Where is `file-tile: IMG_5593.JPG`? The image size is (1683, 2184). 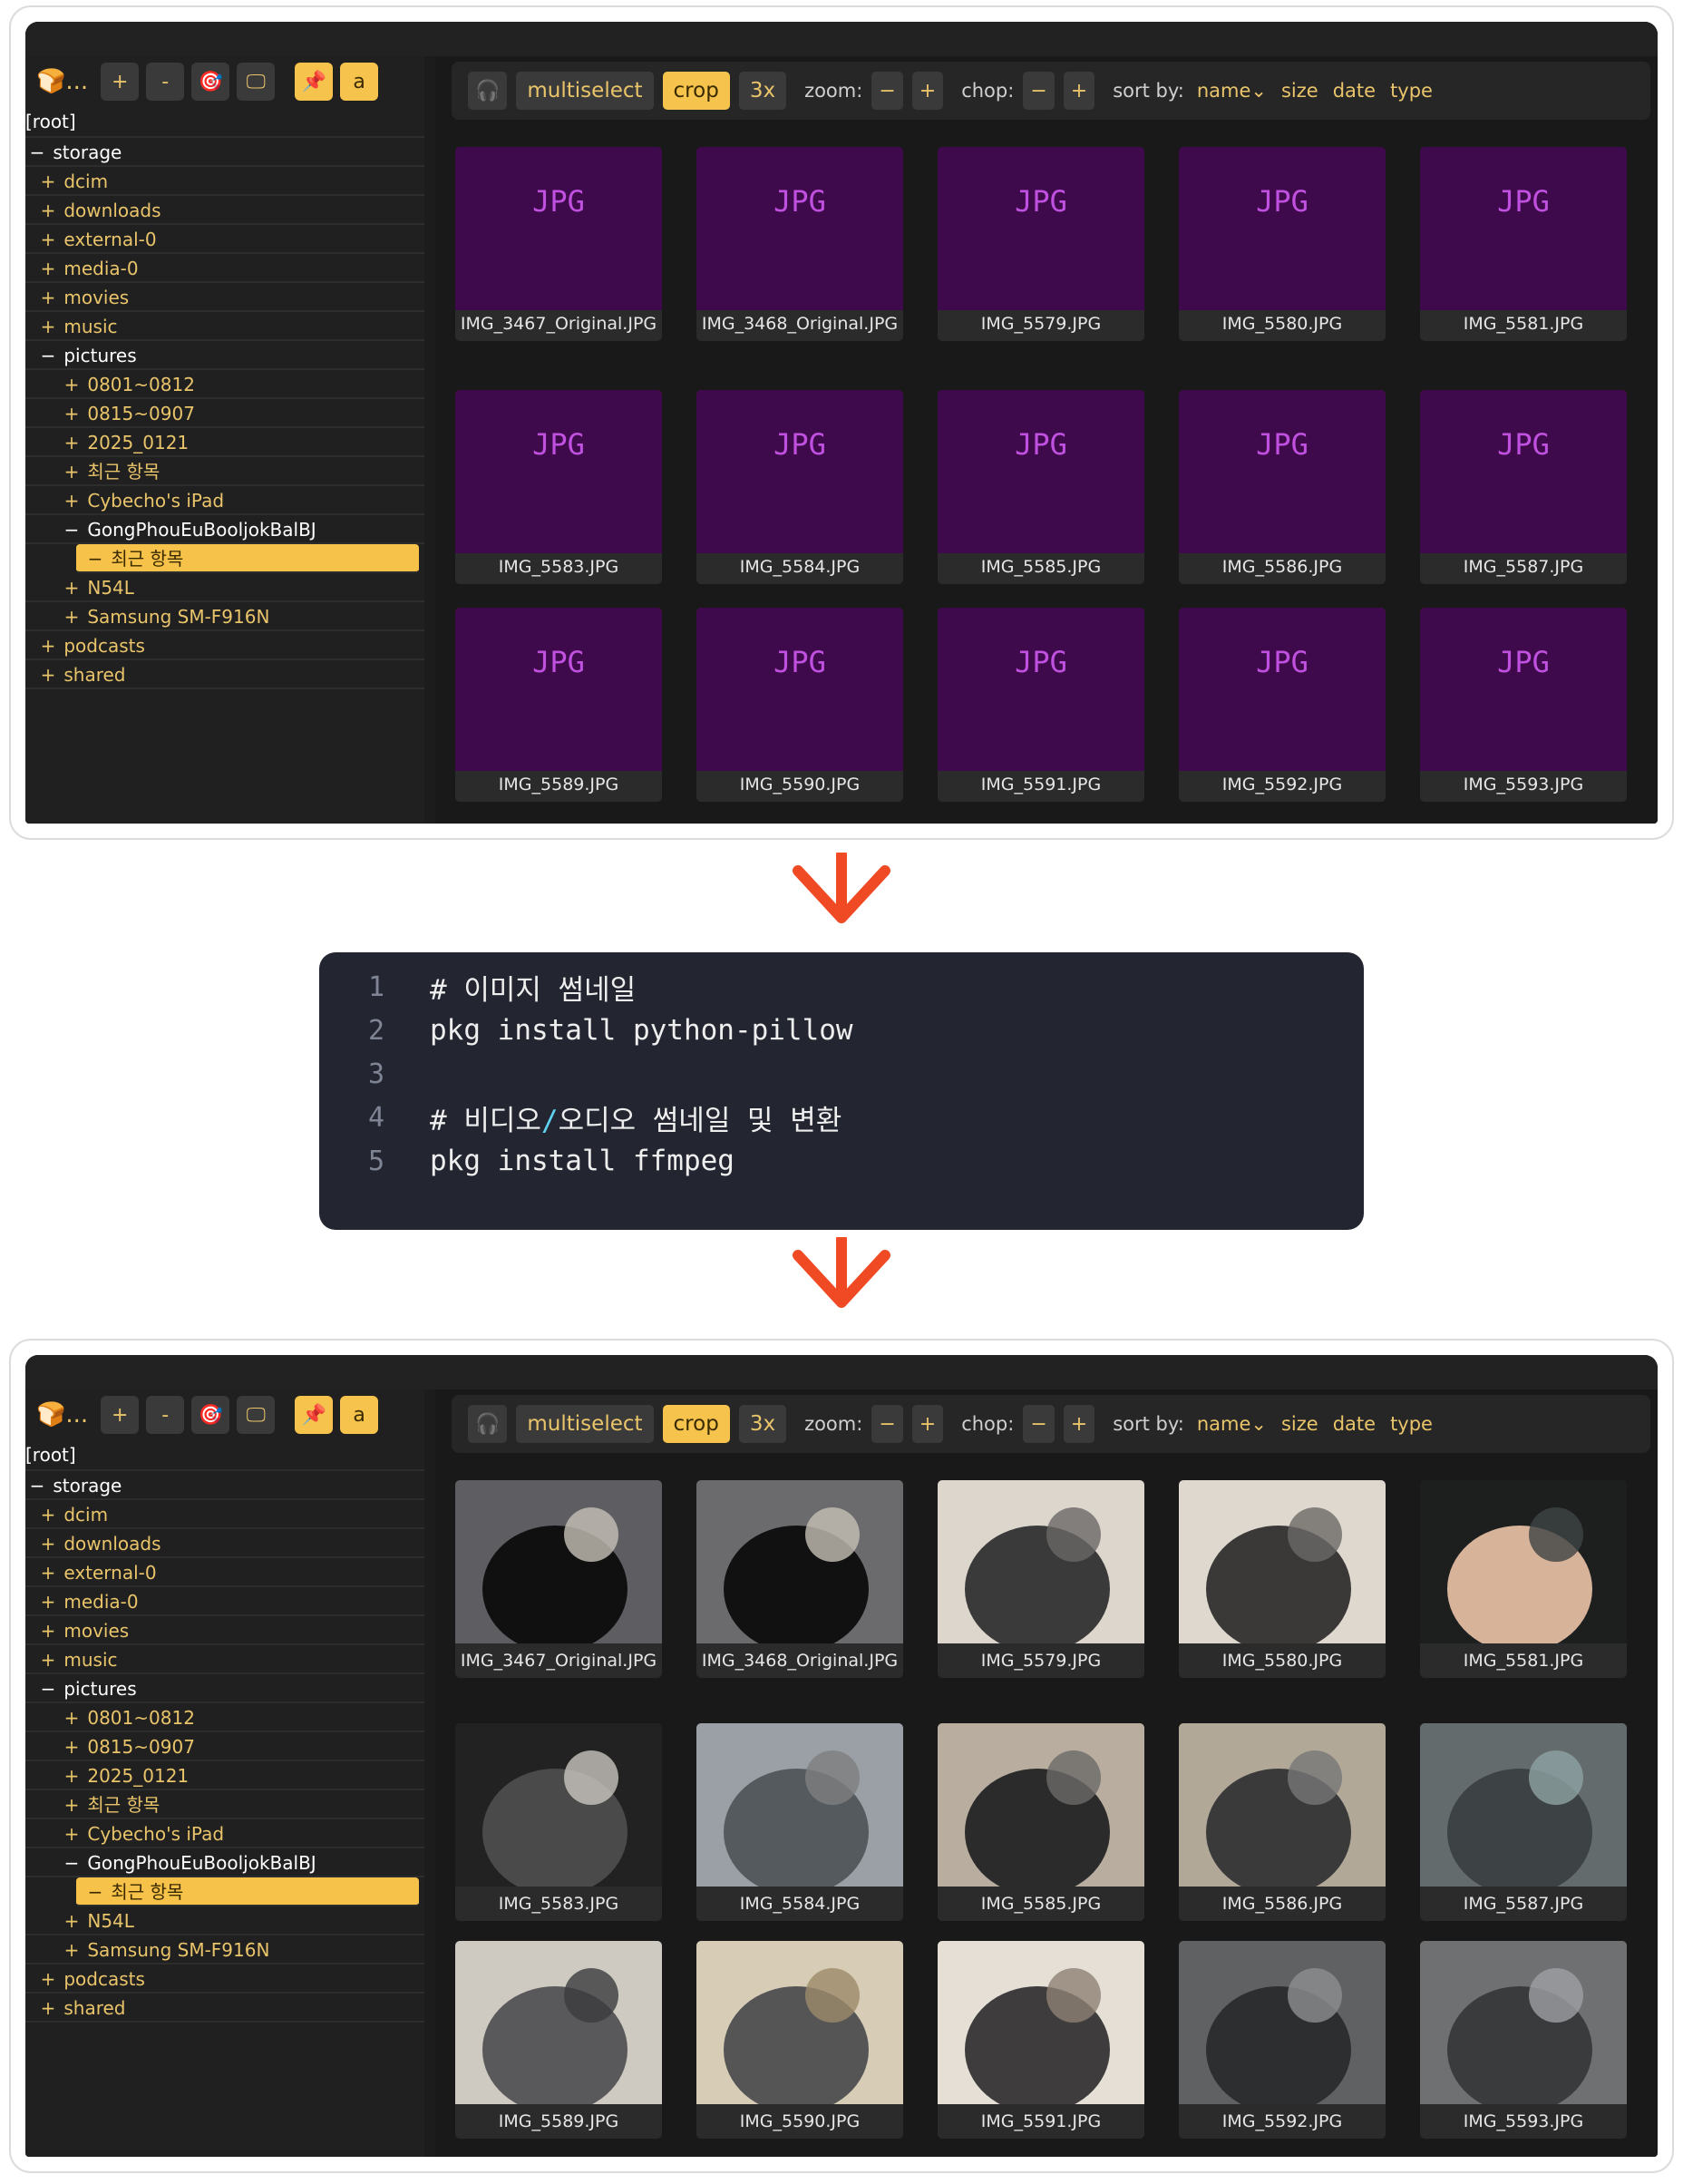
file-tile: IMG_5593.JPG is located at coordinates (1523, 2040).